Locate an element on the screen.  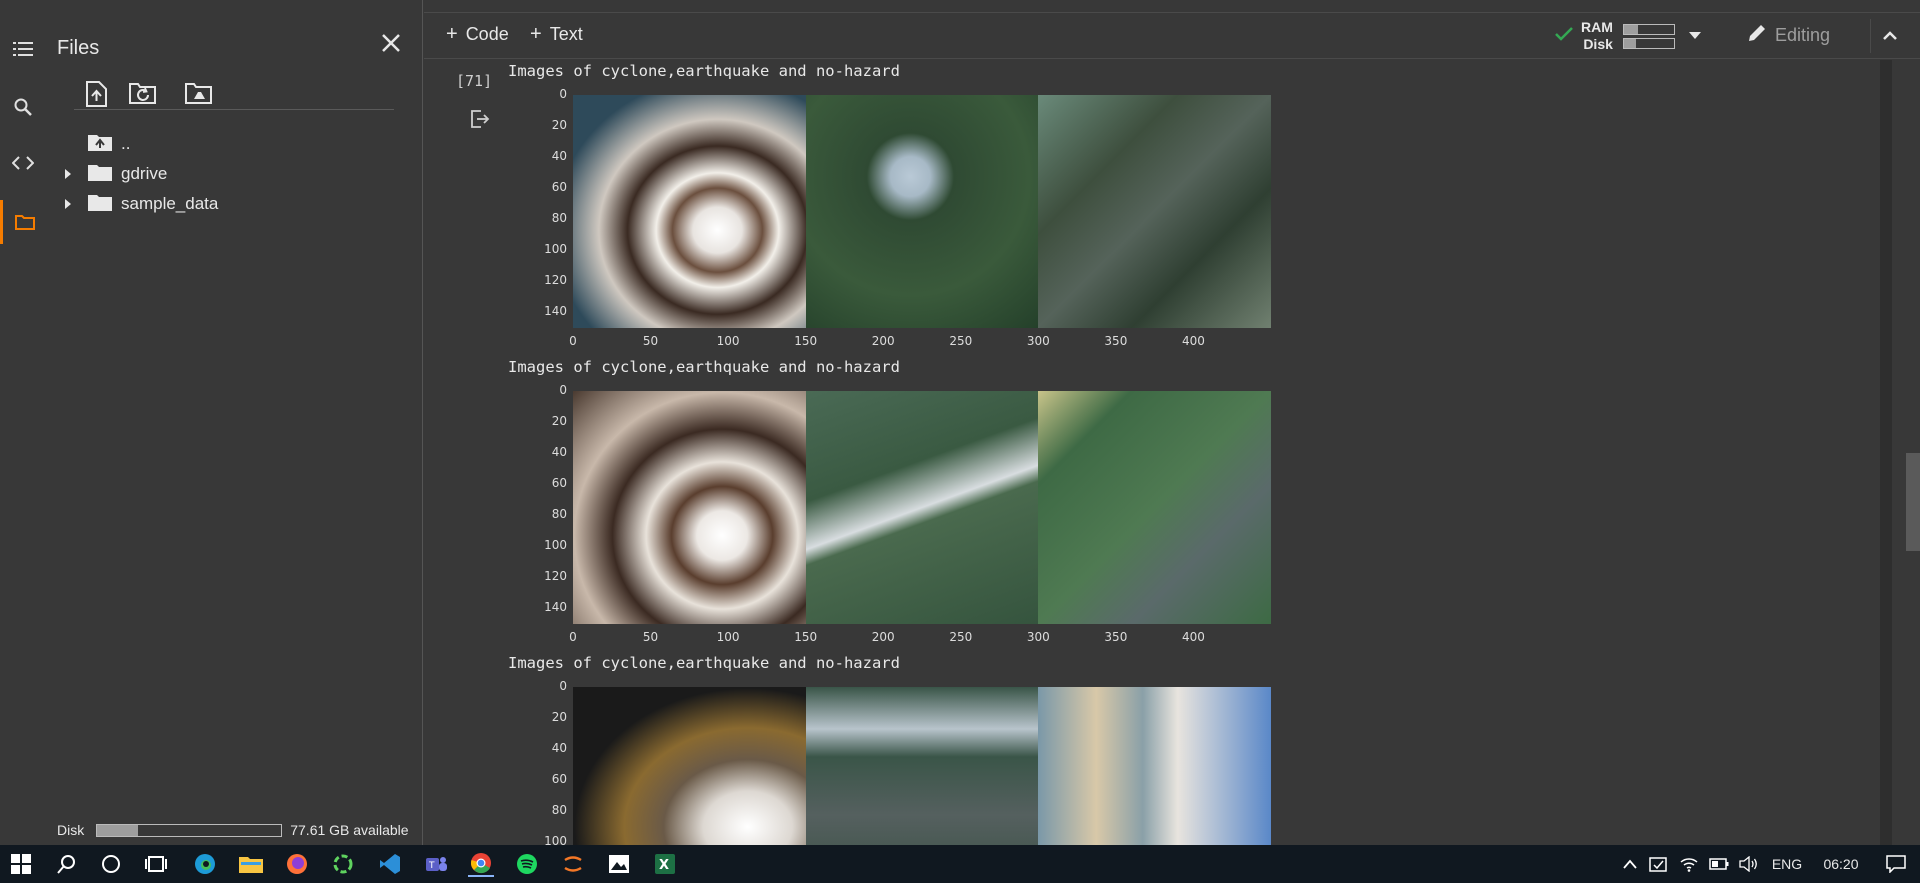
ram-usage-bar is located at coordinates (1648, 29).